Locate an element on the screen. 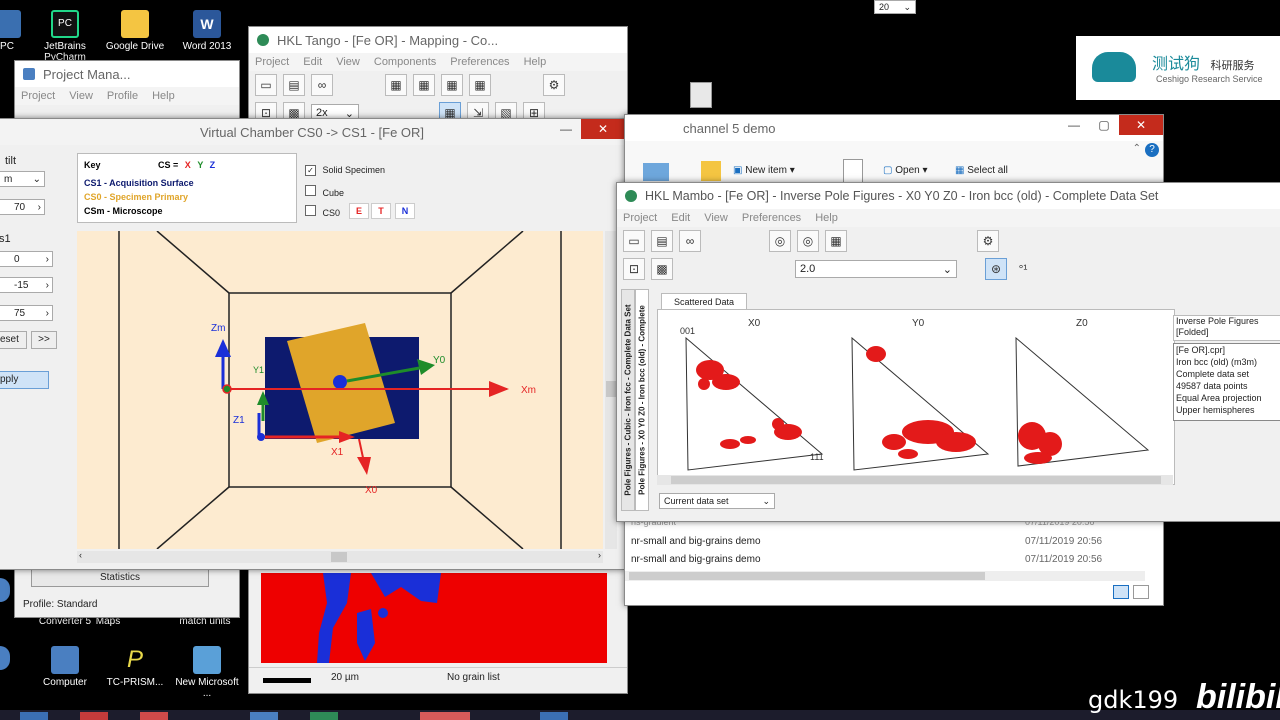 The width and height of the screenshot is (1280, 720). projection-icon: ⊛ is located at coordinates (996, 269).